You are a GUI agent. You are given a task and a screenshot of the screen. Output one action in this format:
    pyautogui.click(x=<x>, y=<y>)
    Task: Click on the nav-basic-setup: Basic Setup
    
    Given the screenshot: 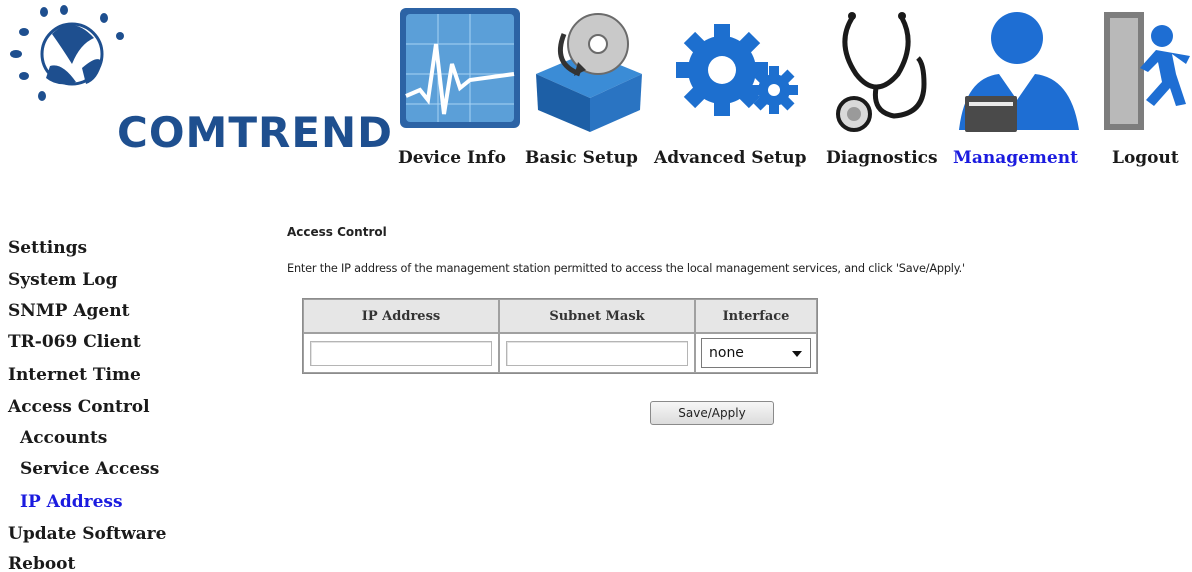 What is the action you would take?
    pyautogui.click(x=581, y=158)
    